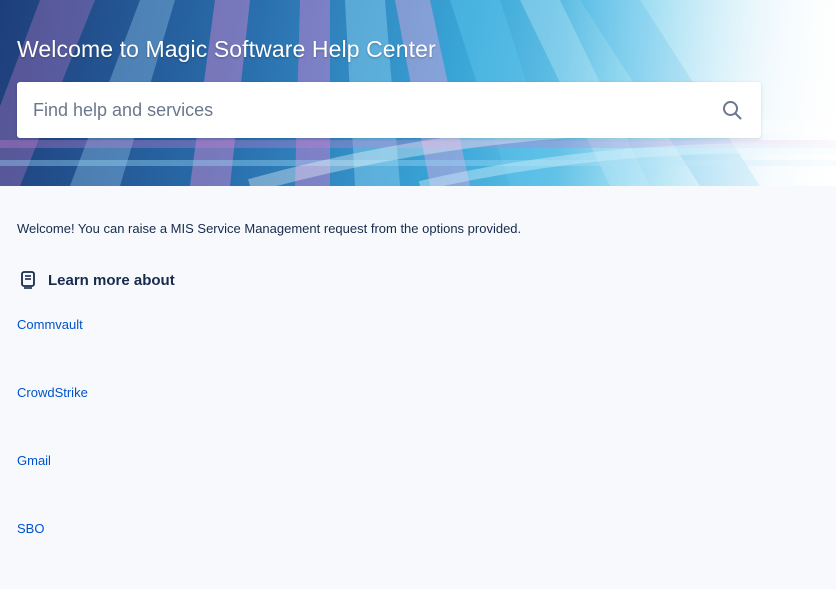  I want to click on list-item: Commvault, so click(417, 351).